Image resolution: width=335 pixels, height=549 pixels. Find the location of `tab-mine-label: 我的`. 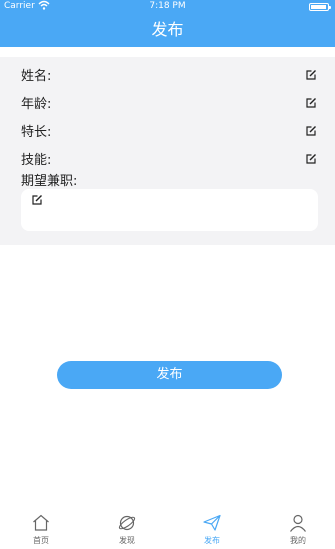

tab-mine-label: 我的 is located at coordinates (298, 540).